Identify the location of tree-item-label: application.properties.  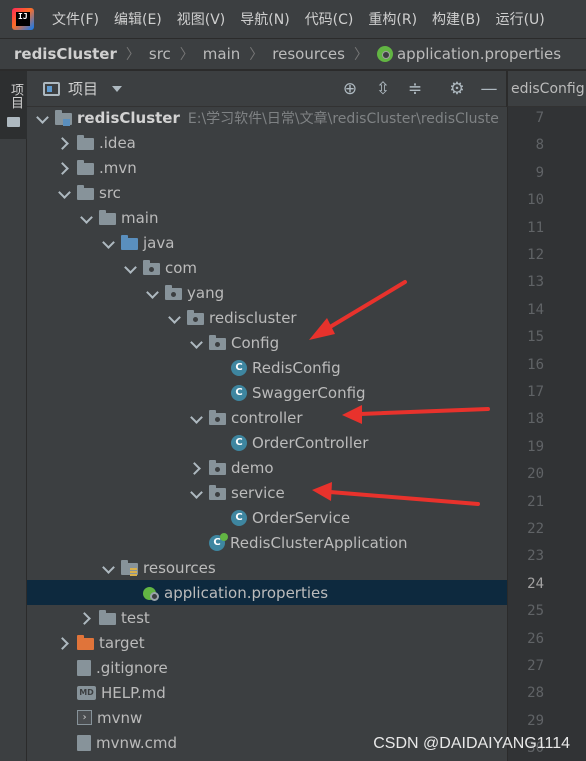
(246, 592).